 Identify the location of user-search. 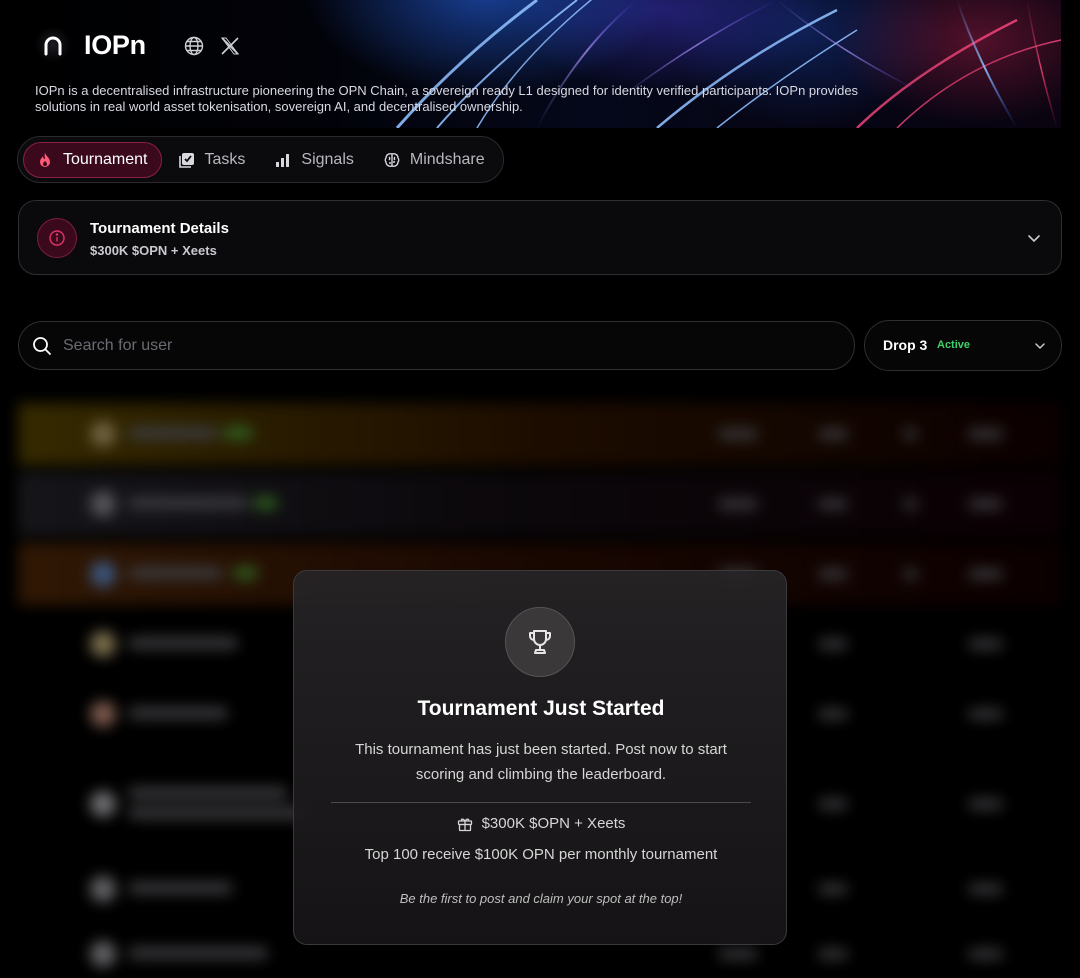
(436, 345).